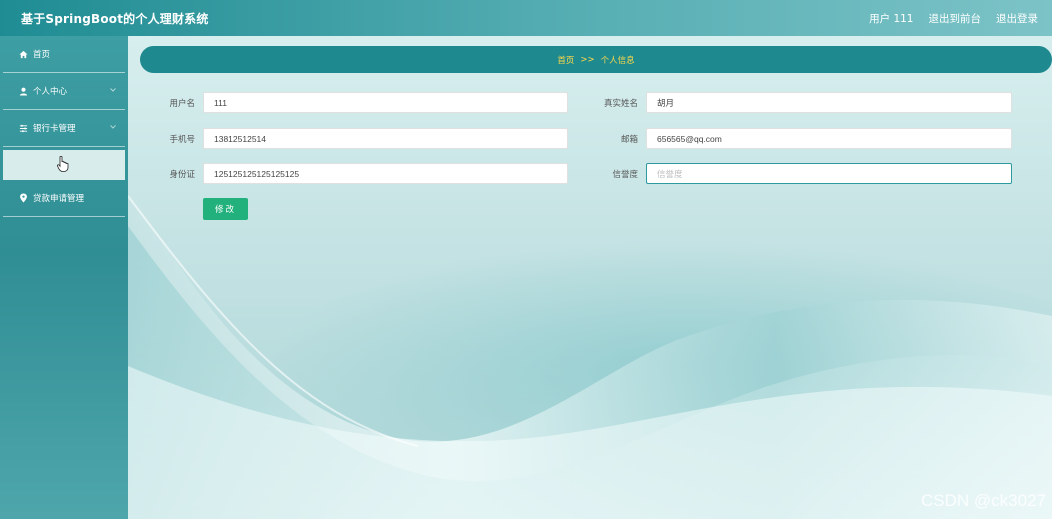 The height and width of the screenshot is (519, 1052). I want to click on logout-link: 退出登录, so click(1017, 18).